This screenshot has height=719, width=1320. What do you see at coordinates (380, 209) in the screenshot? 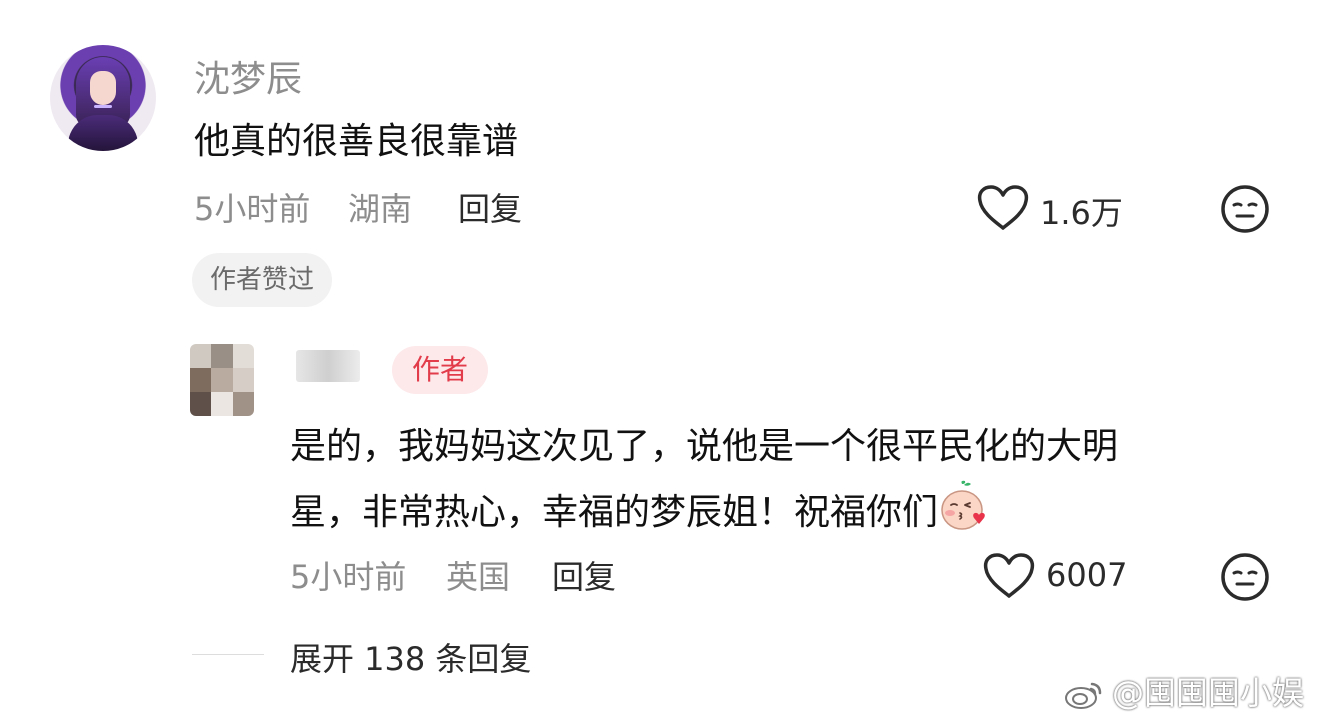
I see `comment-location: 湖南` at bounding box center [380, 209].